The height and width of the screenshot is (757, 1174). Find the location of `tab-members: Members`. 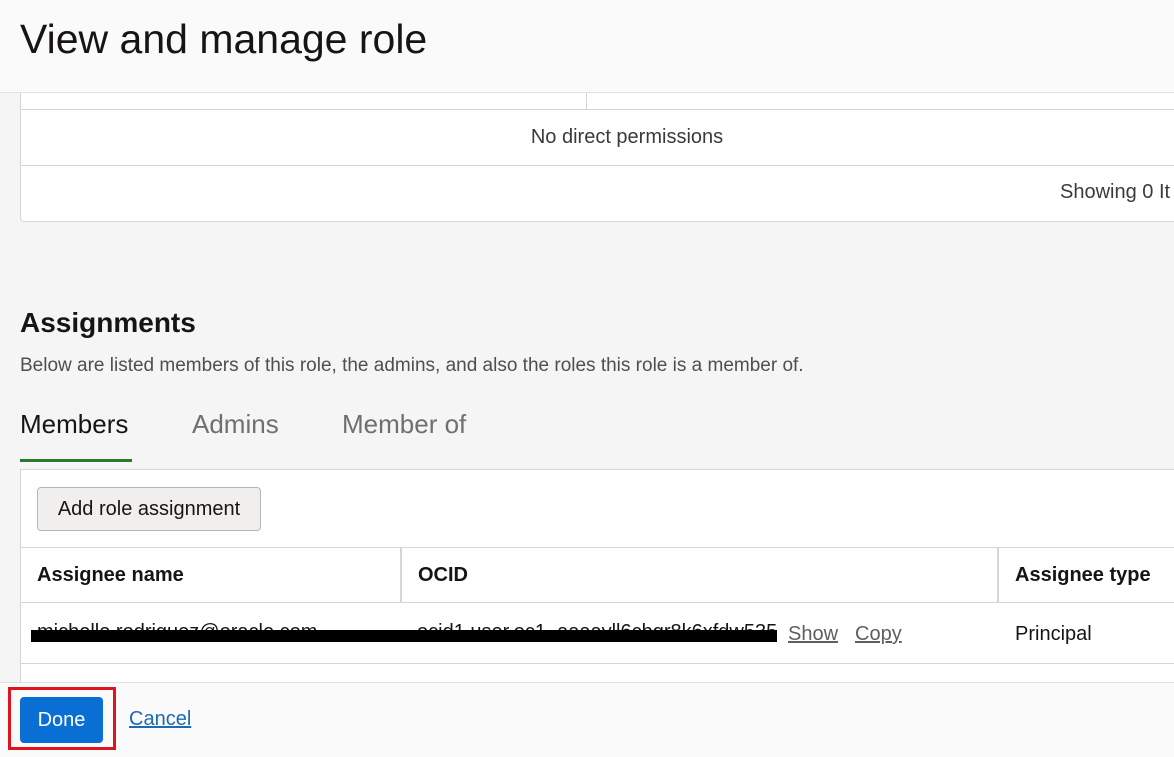

tab-members: Members is located at coordinates (74, 424).